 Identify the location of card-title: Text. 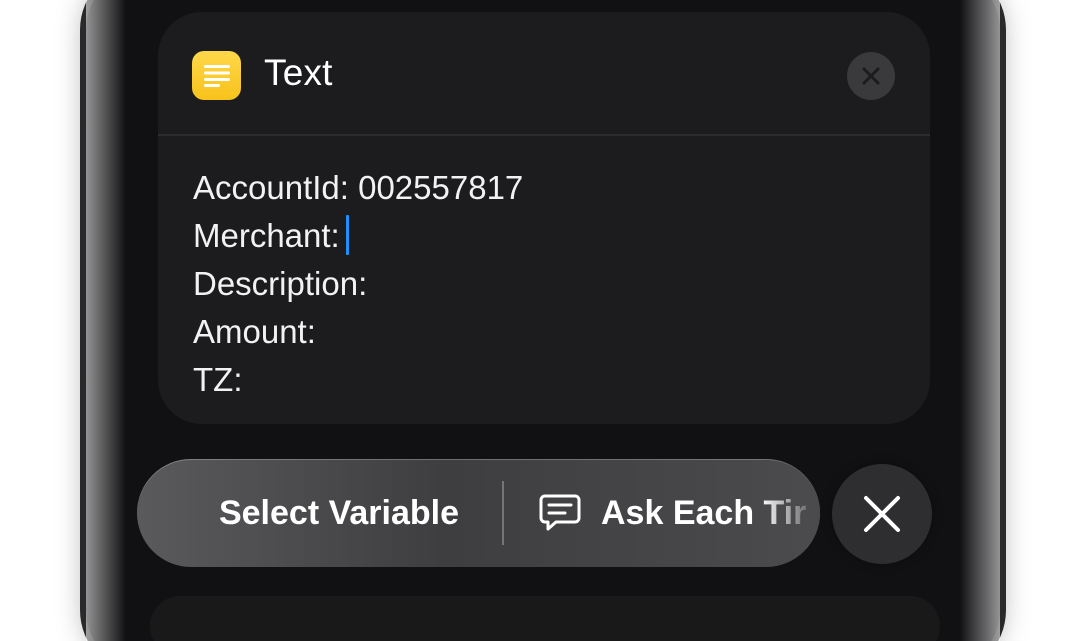
(298, 72).